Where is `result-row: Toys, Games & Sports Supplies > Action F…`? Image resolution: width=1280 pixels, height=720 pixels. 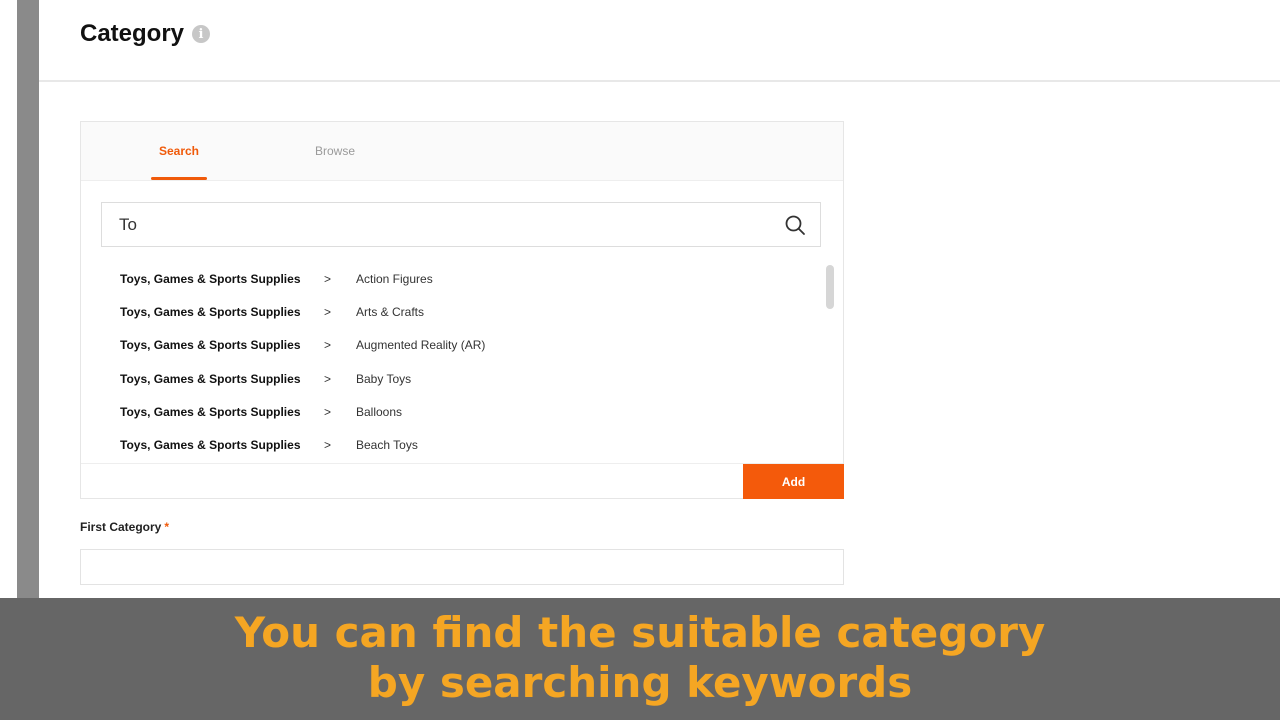 result-row: Toys, Games & Sports Supplies > Action F… is located at coordinates (451, 278).